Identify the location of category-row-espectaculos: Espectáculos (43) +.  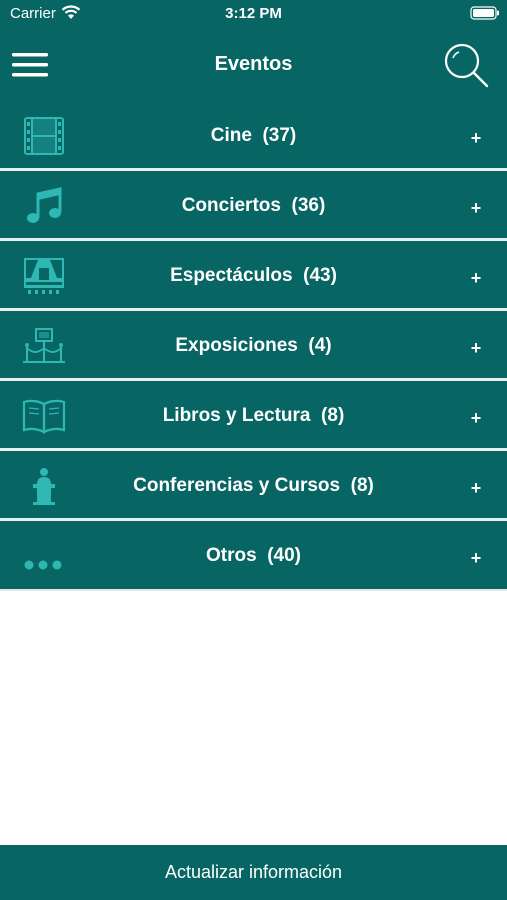
(253, 276).